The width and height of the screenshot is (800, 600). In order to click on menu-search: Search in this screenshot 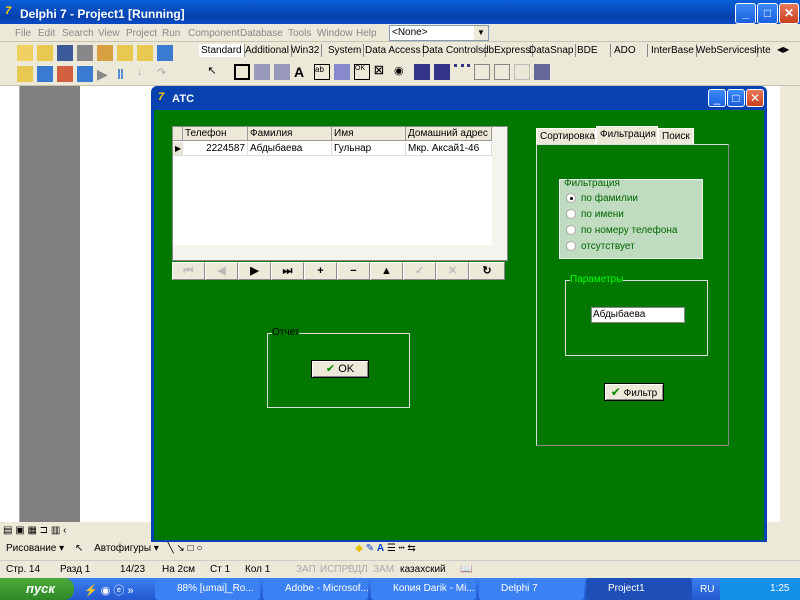, I will do `click(78, 33)`.